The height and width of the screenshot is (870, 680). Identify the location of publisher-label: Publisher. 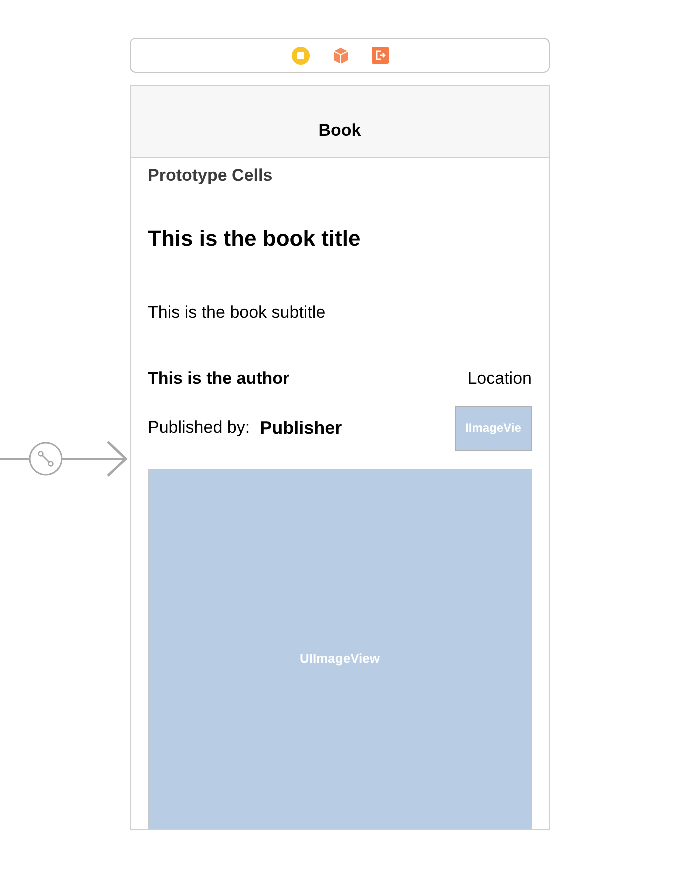
(301, 428).